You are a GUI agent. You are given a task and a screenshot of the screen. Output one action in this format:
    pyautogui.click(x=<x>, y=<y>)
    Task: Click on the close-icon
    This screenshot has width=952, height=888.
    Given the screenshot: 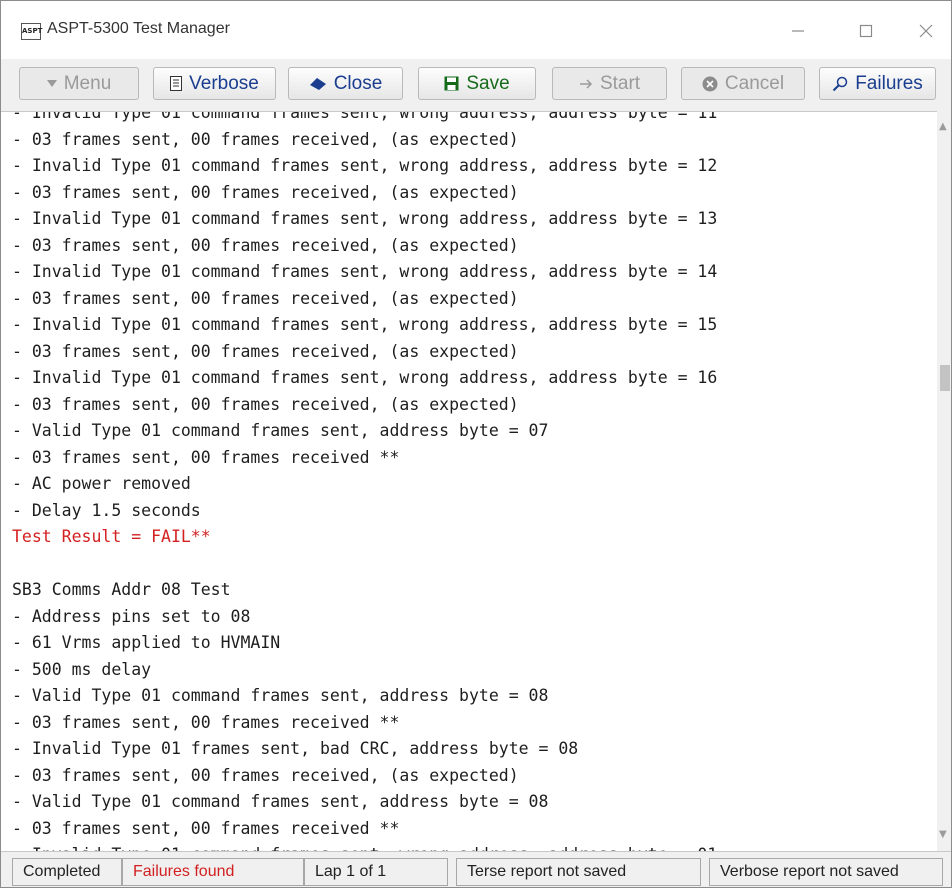 What is the action you would take?
    pyautogui.click(x=926, y=31)
    